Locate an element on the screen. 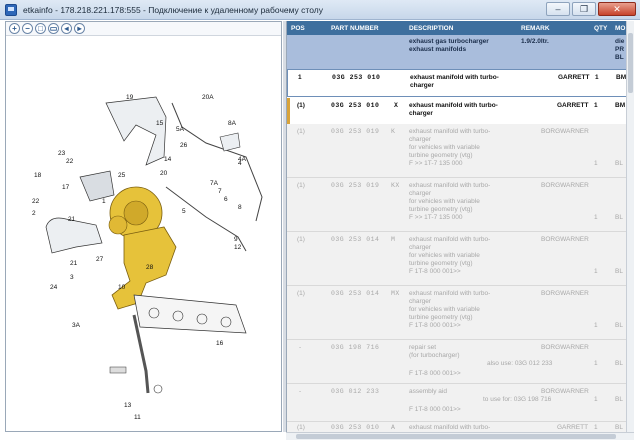 The image size is (640, 446). svg-text: 15 is located at coordinates (160, 123).